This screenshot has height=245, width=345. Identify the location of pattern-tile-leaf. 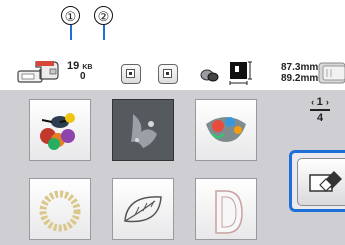
(143, 209).